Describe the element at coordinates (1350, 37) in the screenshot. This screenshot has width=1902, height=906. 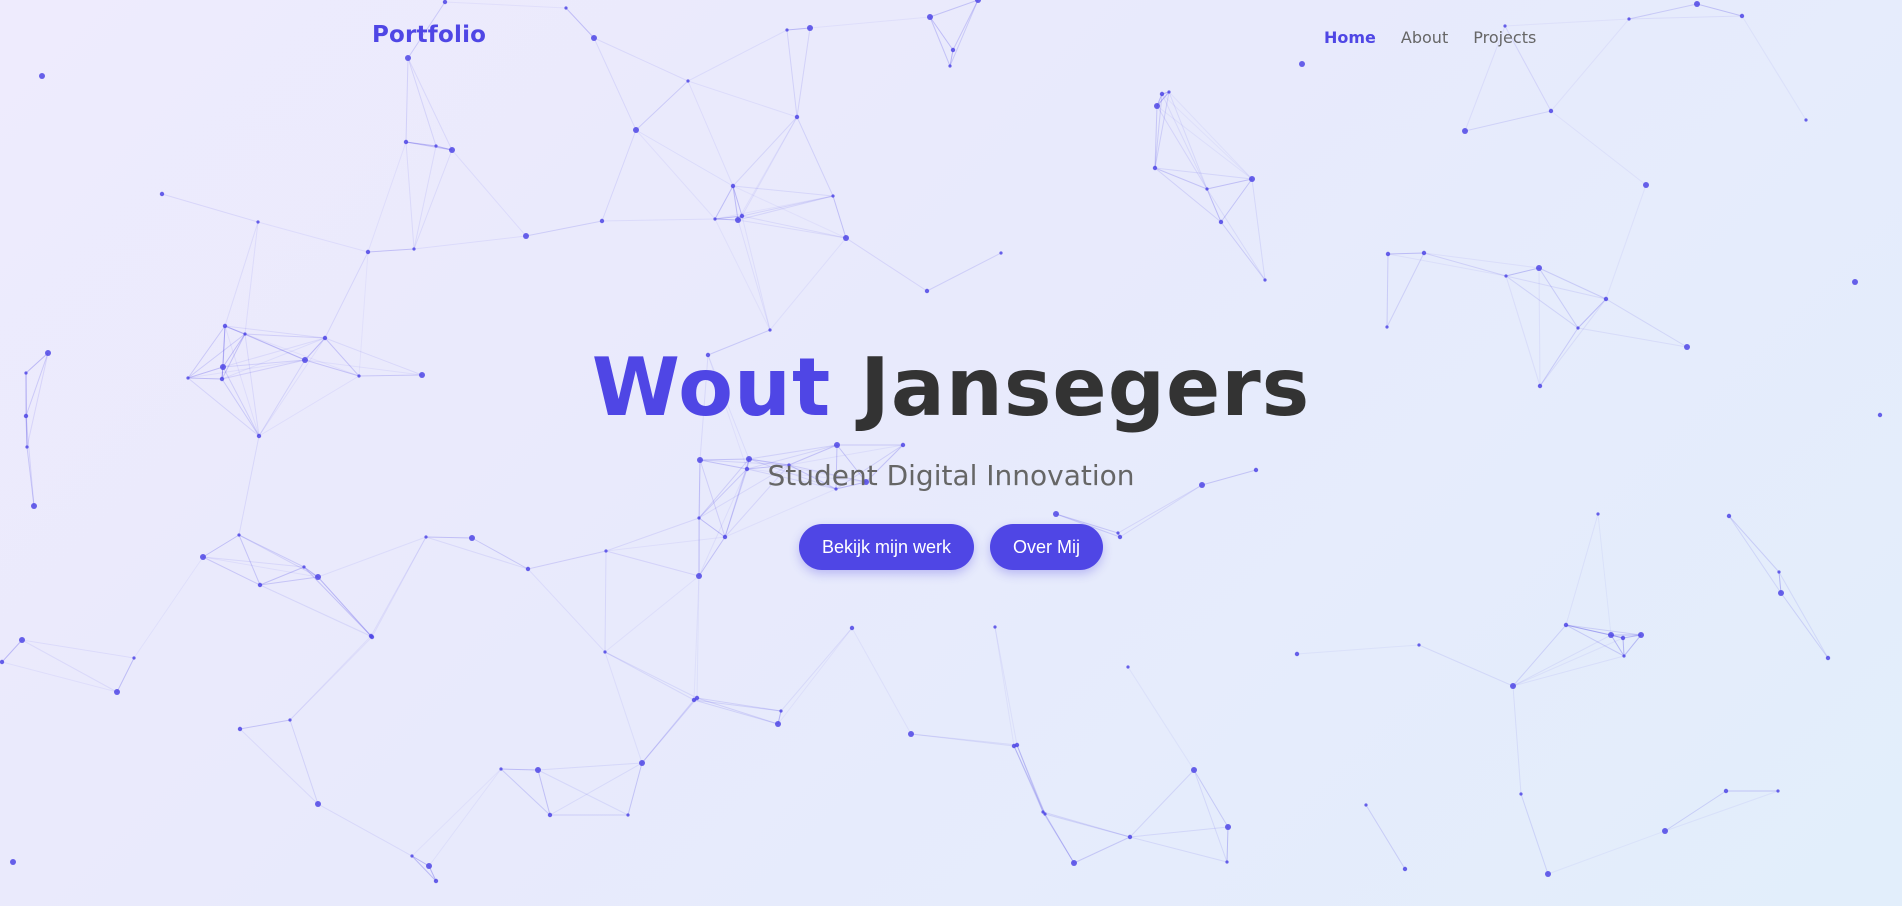
I see `nav-link-home: Home` at that location.